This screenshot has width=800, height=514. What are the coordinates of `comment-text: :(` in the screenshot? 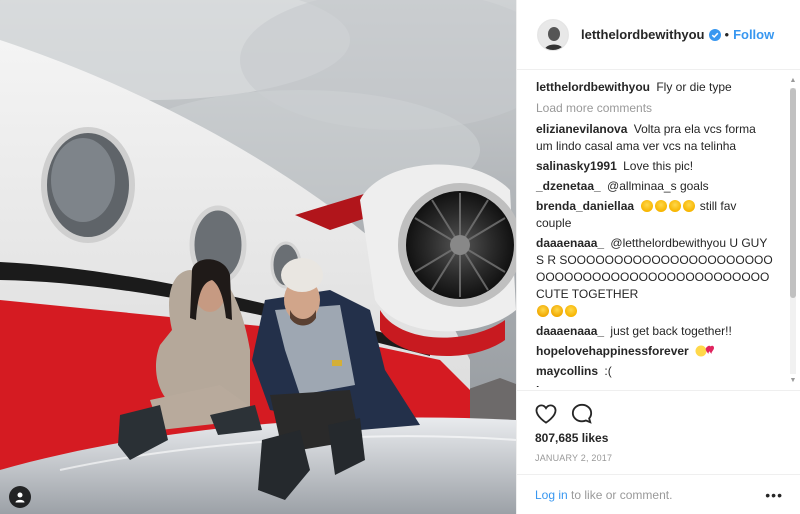 It's located at (608, 371).